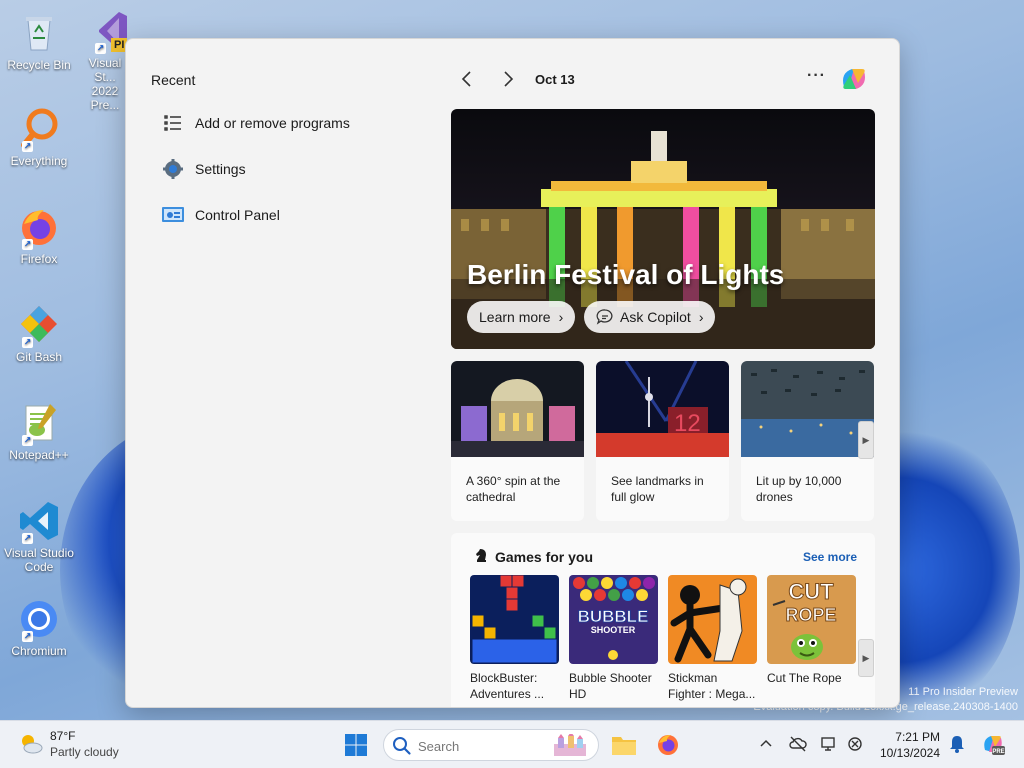 The height and width of the screenshot is (768, 1024). I want to click on firefox-icon, so click(668, 745).